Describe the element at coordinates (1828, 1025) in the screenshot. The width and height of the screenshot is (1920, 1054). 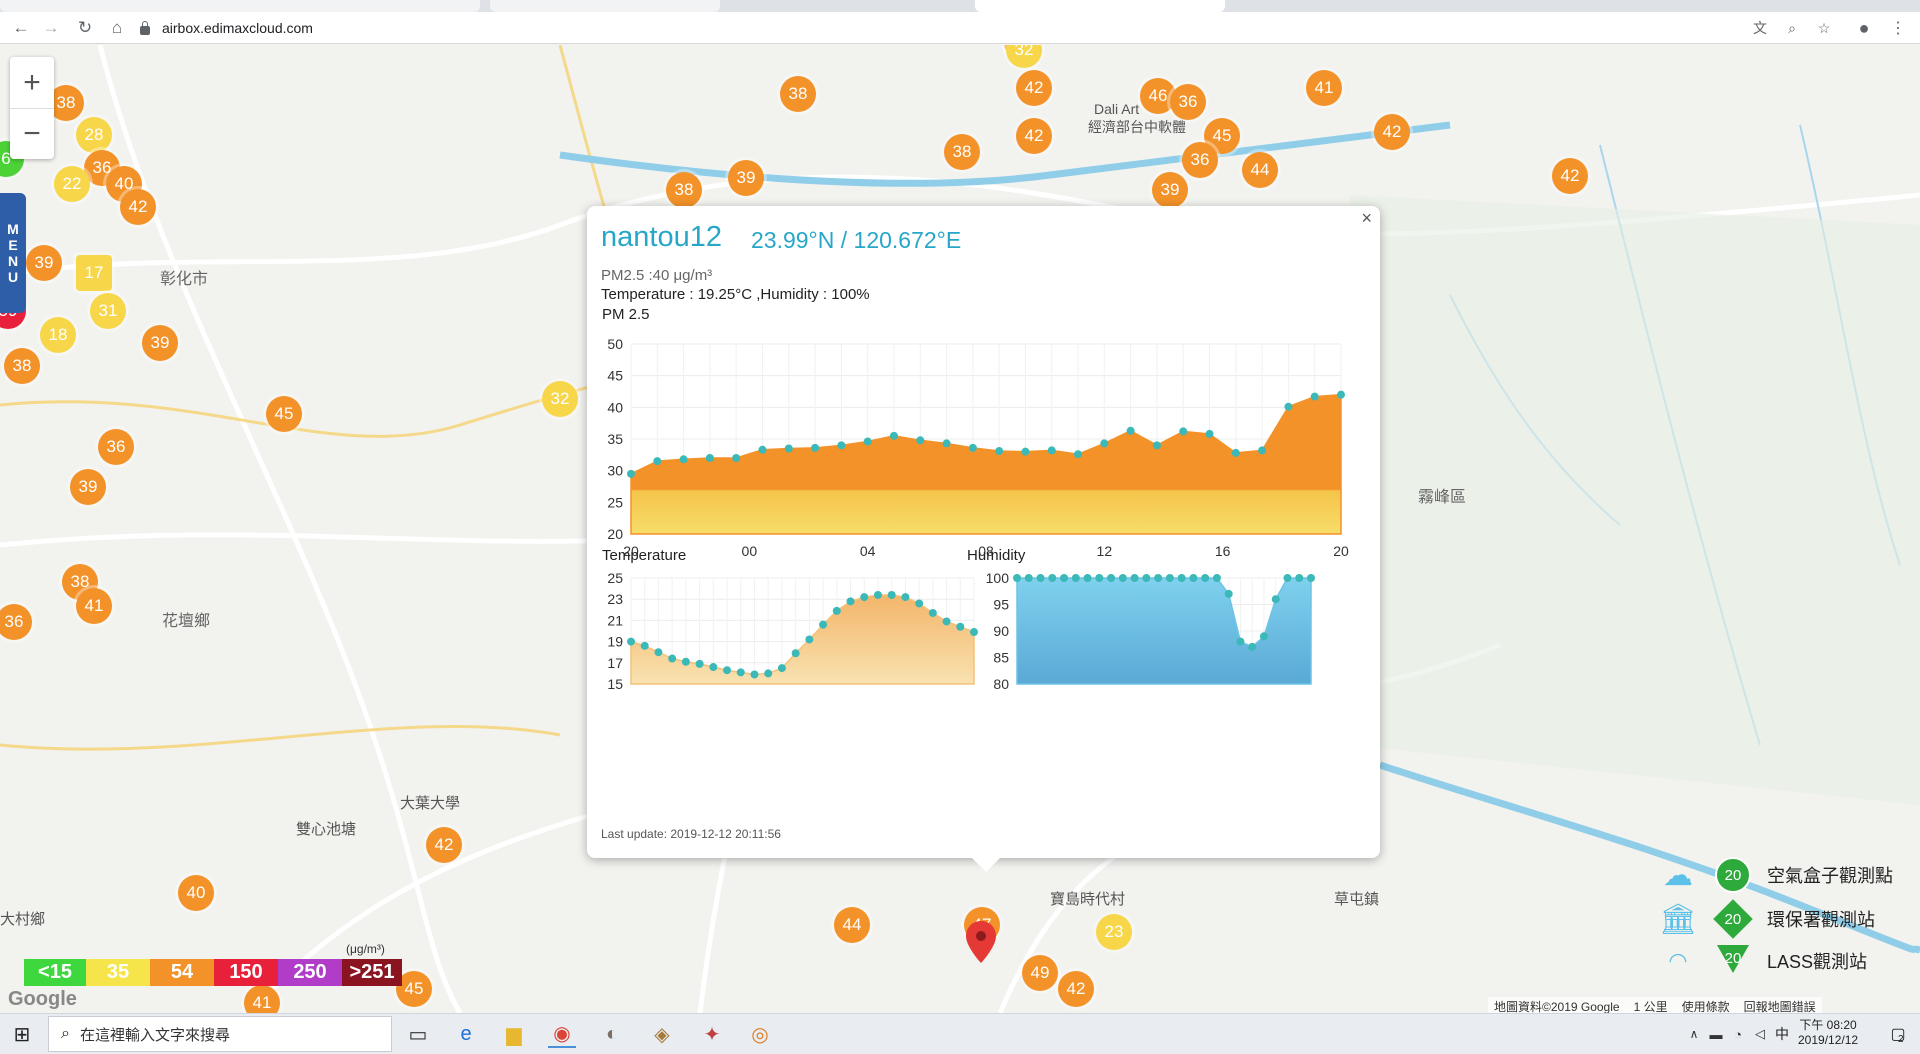
I see `clock-time: 下午 08:20` at that location.